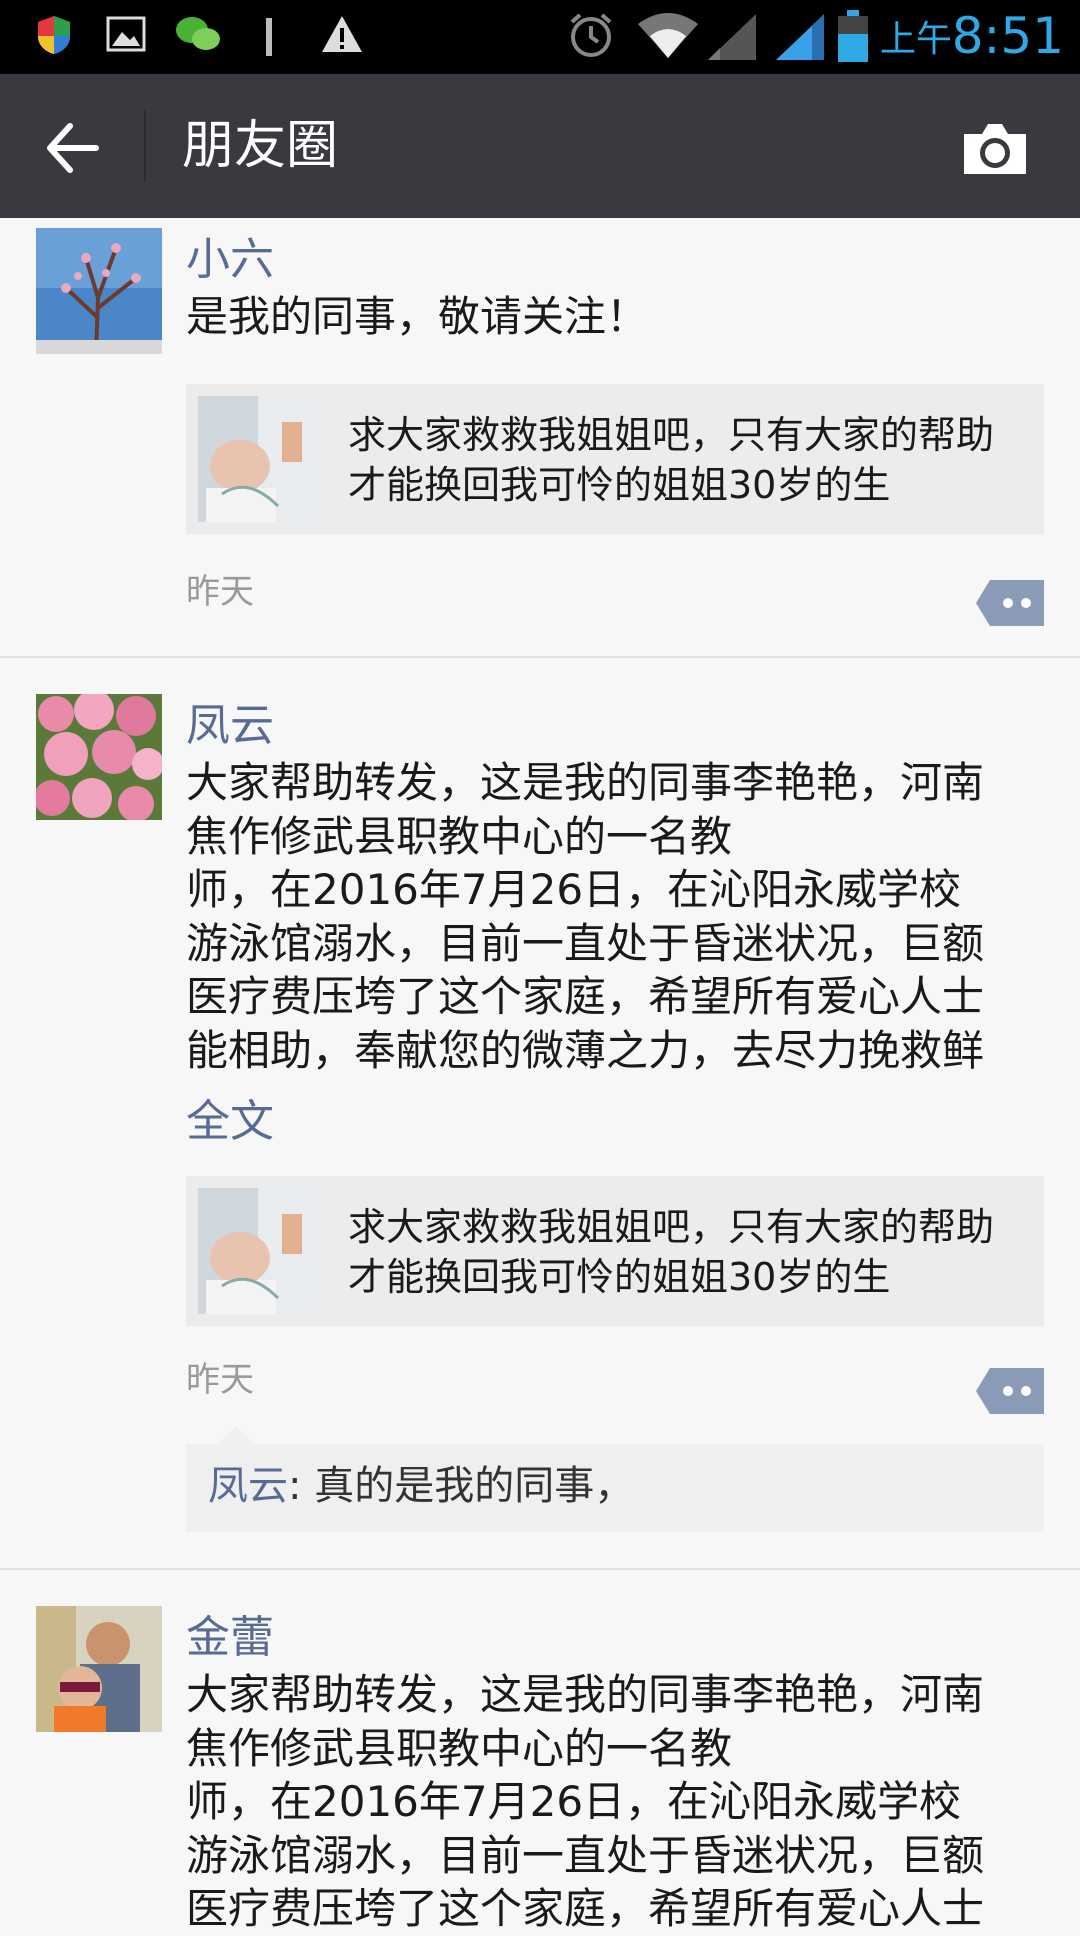 Image resolution: width=1080 pixels, height=1936 pixels. I want to click on wechat-icon, so click(198, 33).